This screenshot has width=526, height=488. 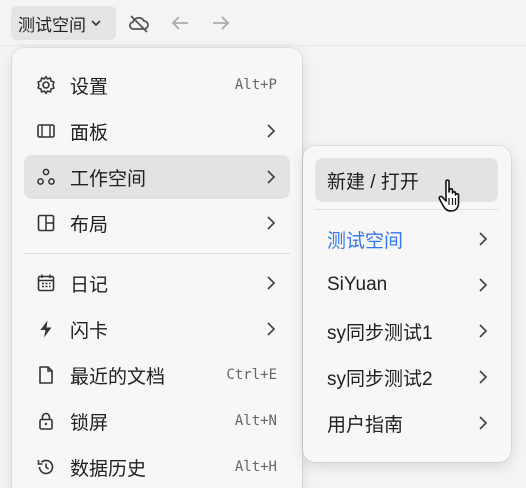 I want to click on submenu-item-user-guide: 用户指南, so click(x=406, y=423).